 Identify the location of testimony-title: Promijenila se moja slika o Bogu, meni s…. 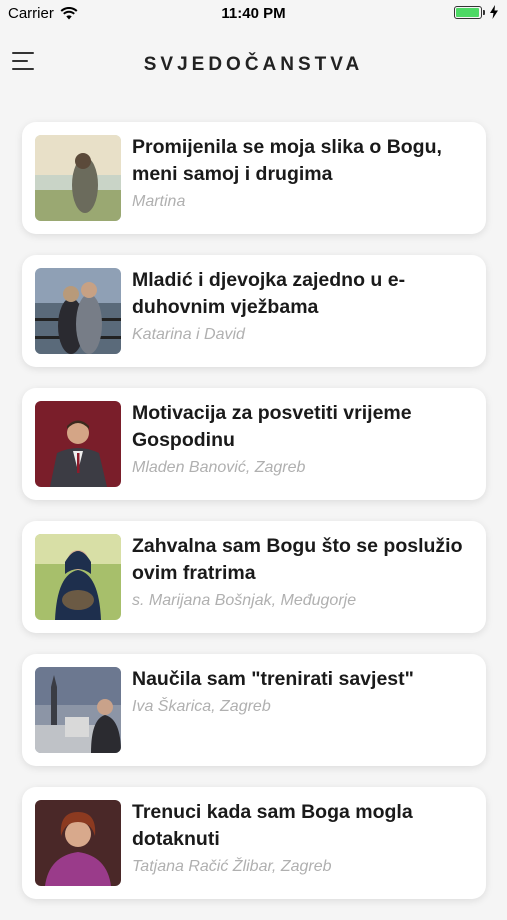
(287, 160).